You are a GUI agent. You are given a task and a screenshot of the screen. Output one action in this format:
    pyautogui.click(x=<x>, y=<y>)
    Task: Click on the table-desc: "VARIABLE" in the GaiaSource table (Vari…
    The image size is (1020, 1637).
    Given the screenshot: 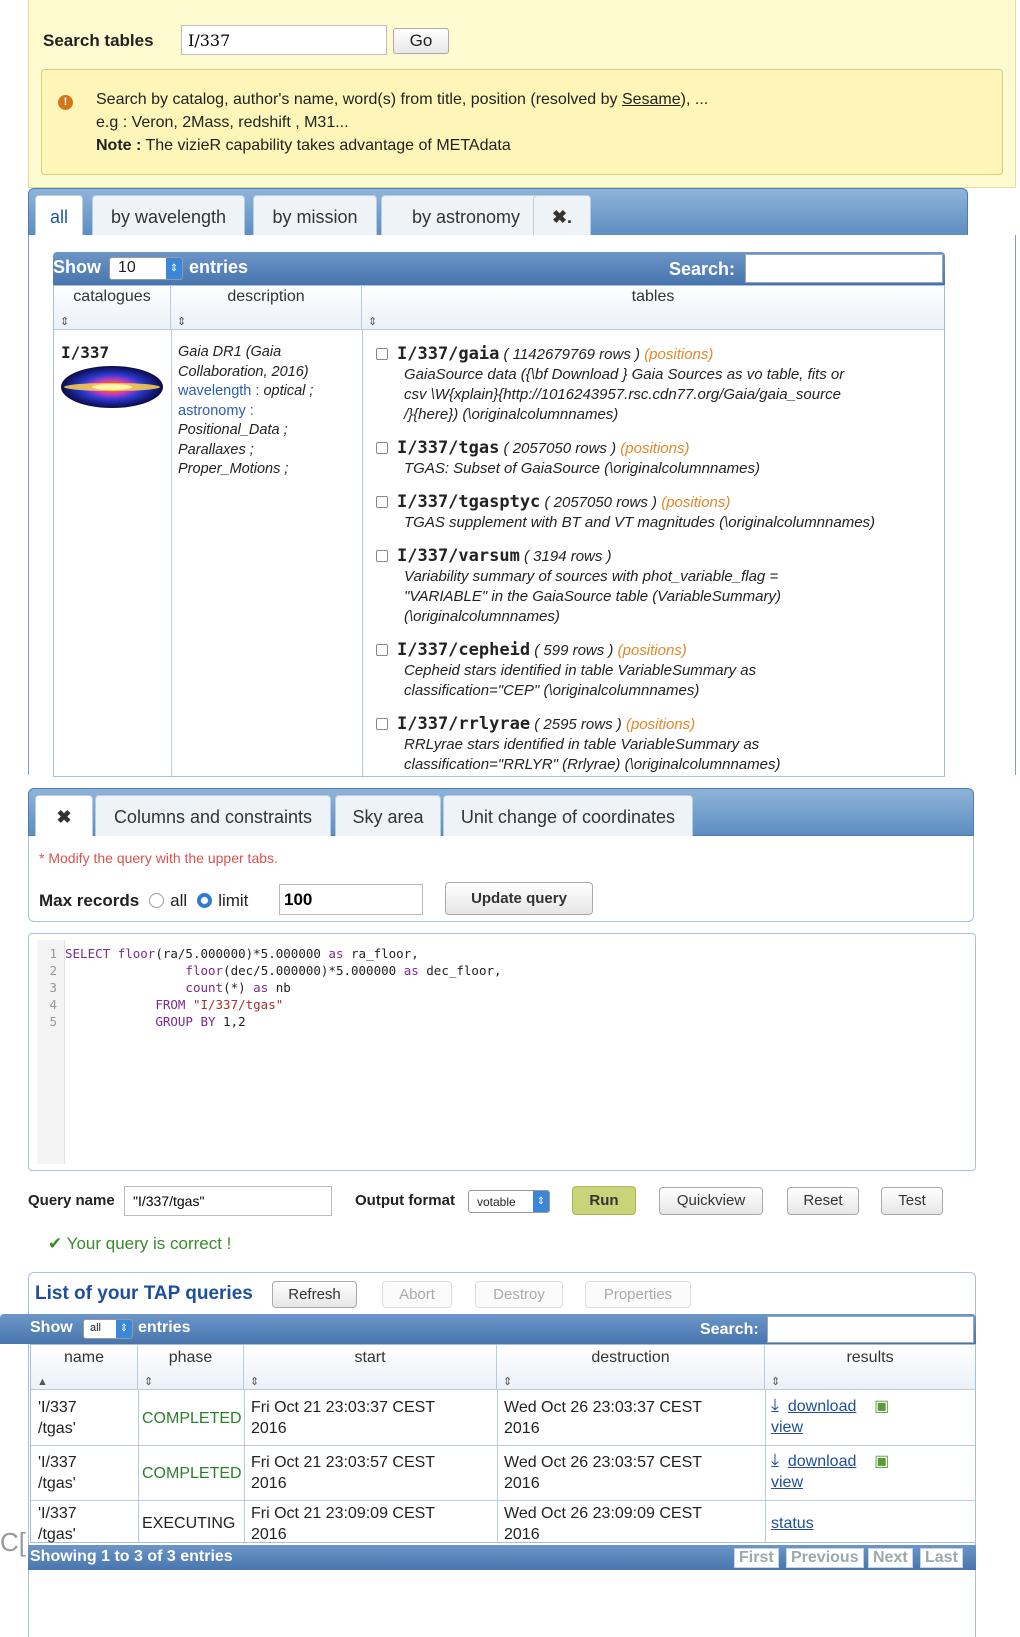 What is the action you would take?
    pyautogui.click(x=592, y=596)
    